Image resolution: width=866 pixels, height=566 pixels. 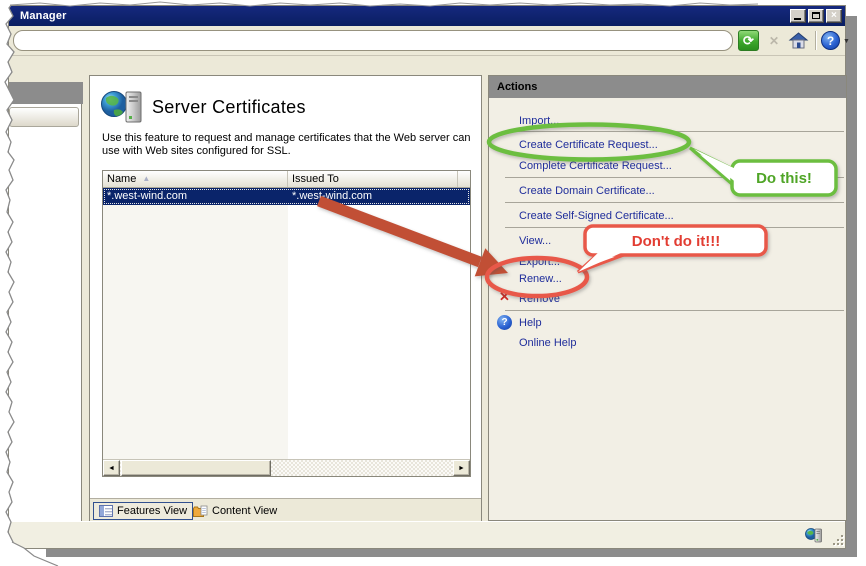 What do you see at coordinates (46, 93) in the screenshot?
I see `connections-panel-header-remnant` at bounding box center [46, 93].